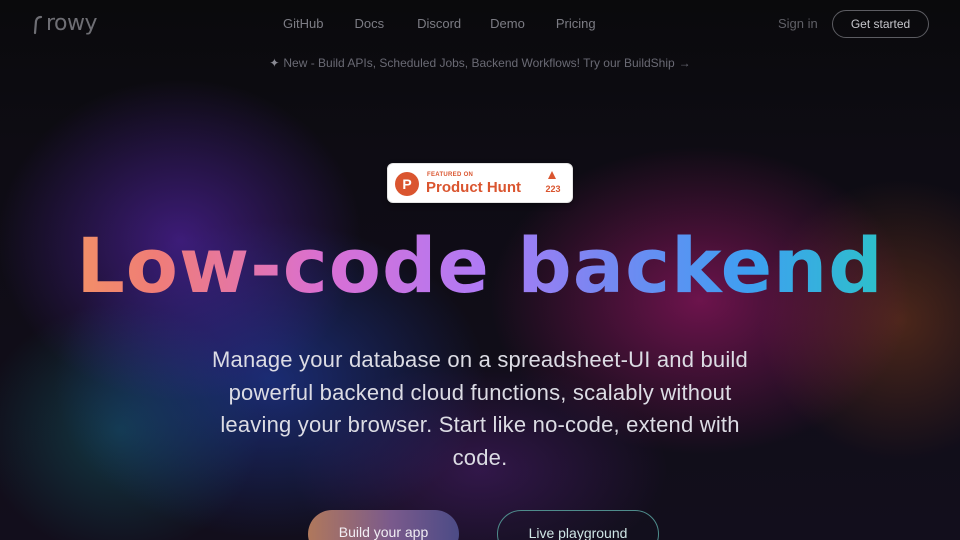 The width and height of the screenshot is (960, 540). What do you see at coordinates (578, 525) in the screenshot?
I see `live-playground-button: Live playground` at bounding box center [578, 525].